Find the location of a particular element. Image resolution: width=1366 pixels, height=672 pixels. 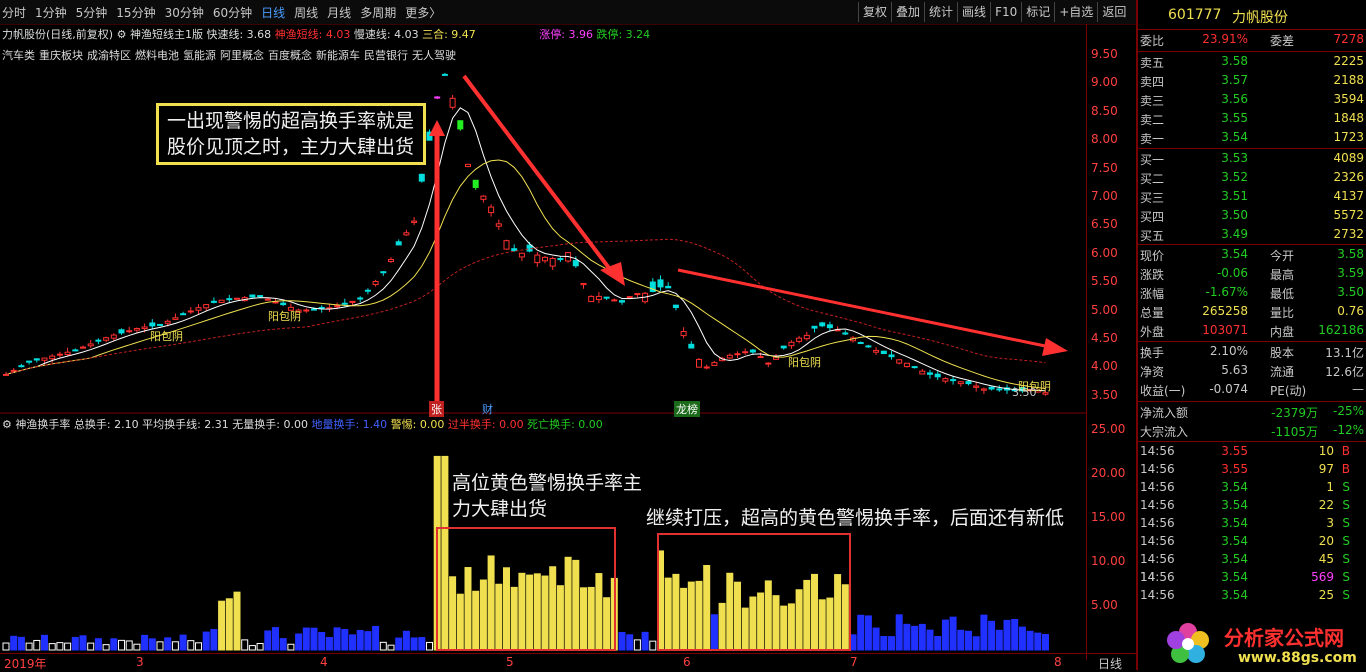

period-tab: 60分钟 is located at coordinates (232, 13).